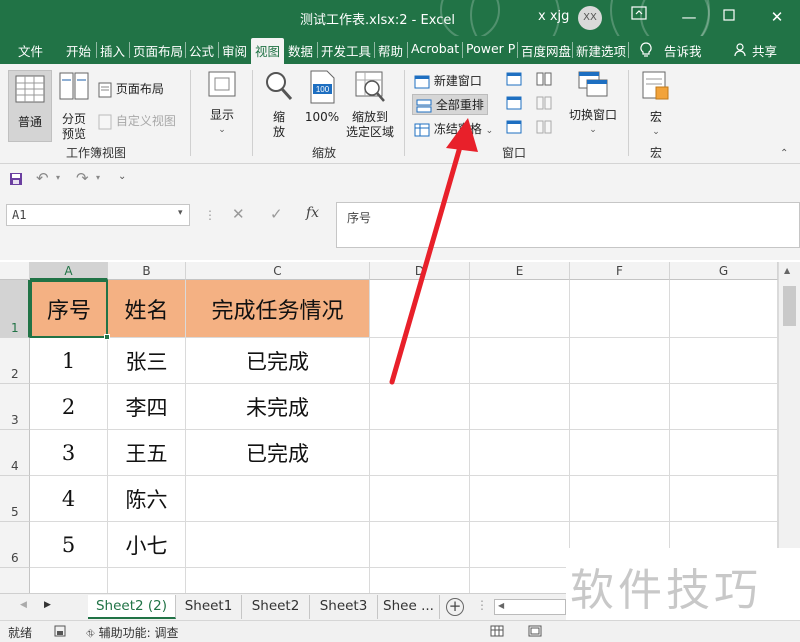 The height and width of the screenshot is (642, 800). Describe the element at coordinates (201, 50) in the screenshot. I see `tab-formulas: 公式` at that location.